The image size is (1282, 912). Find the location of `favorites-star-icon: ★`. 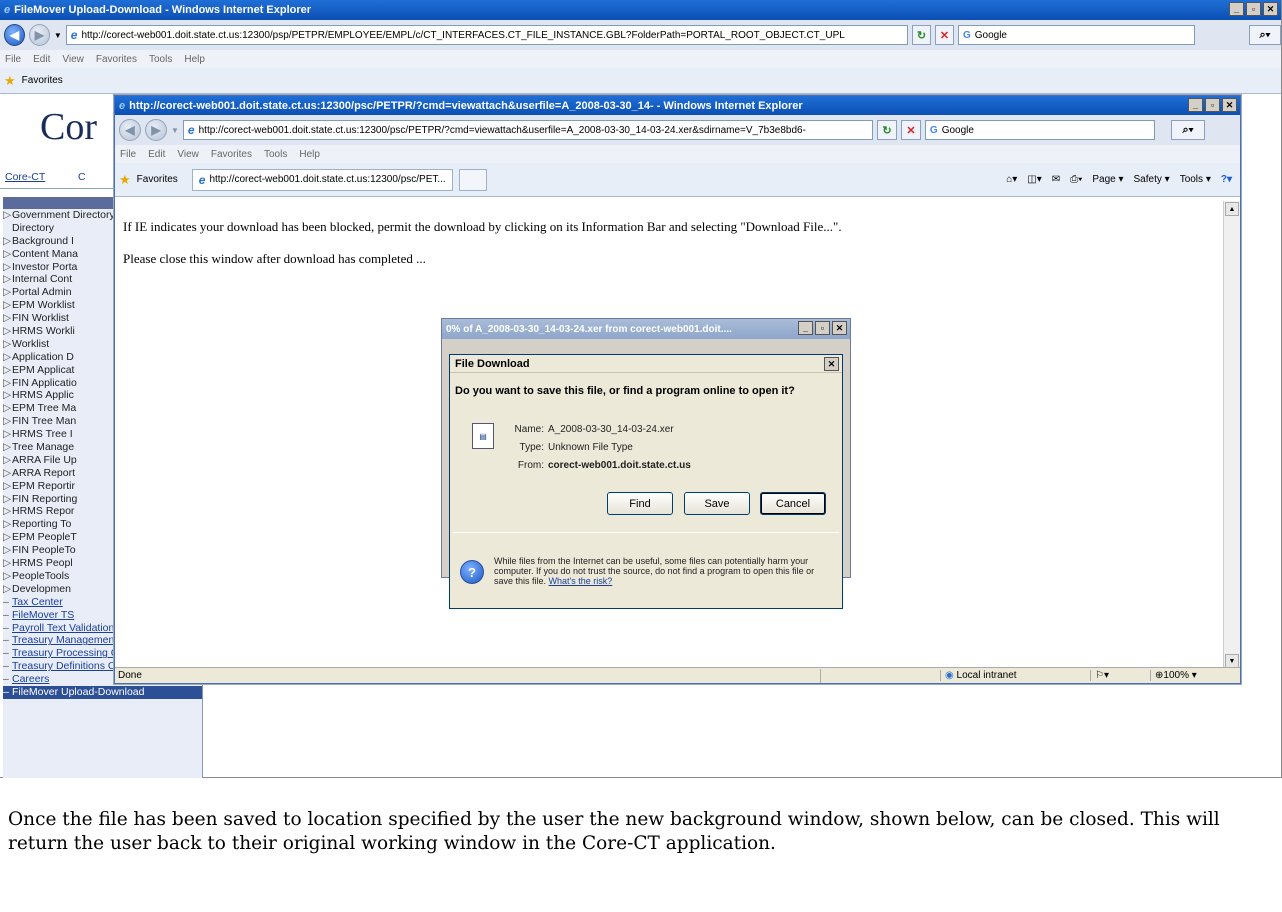

favorites-star-icon: ★ is located at coordinates (125, 179).